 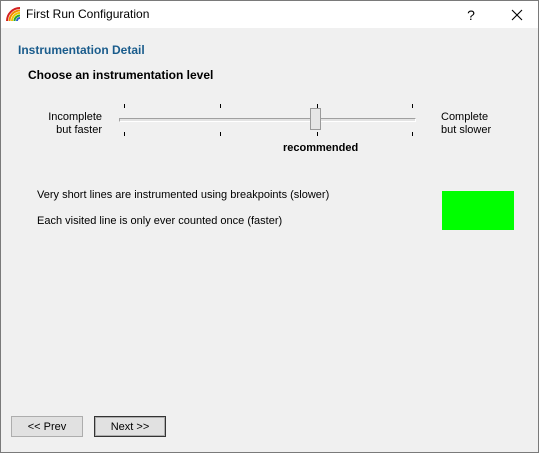 What do you see at coordinates (88, 14) in the screenshot?
I see `window-title: First Run Configuration` at bounding box center [88, 14].